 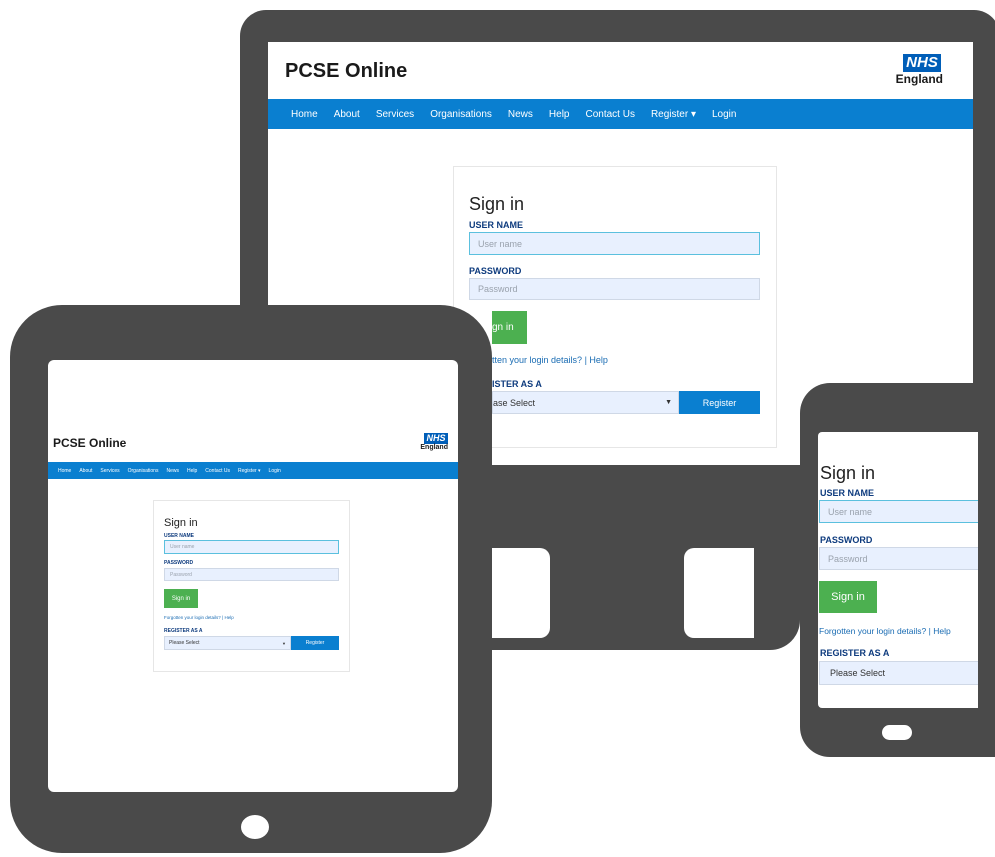 What do you see at coordinates (598, 360) in the screenshot?
I see `desktop-help-link: Help` at bounding box center [598, 360].